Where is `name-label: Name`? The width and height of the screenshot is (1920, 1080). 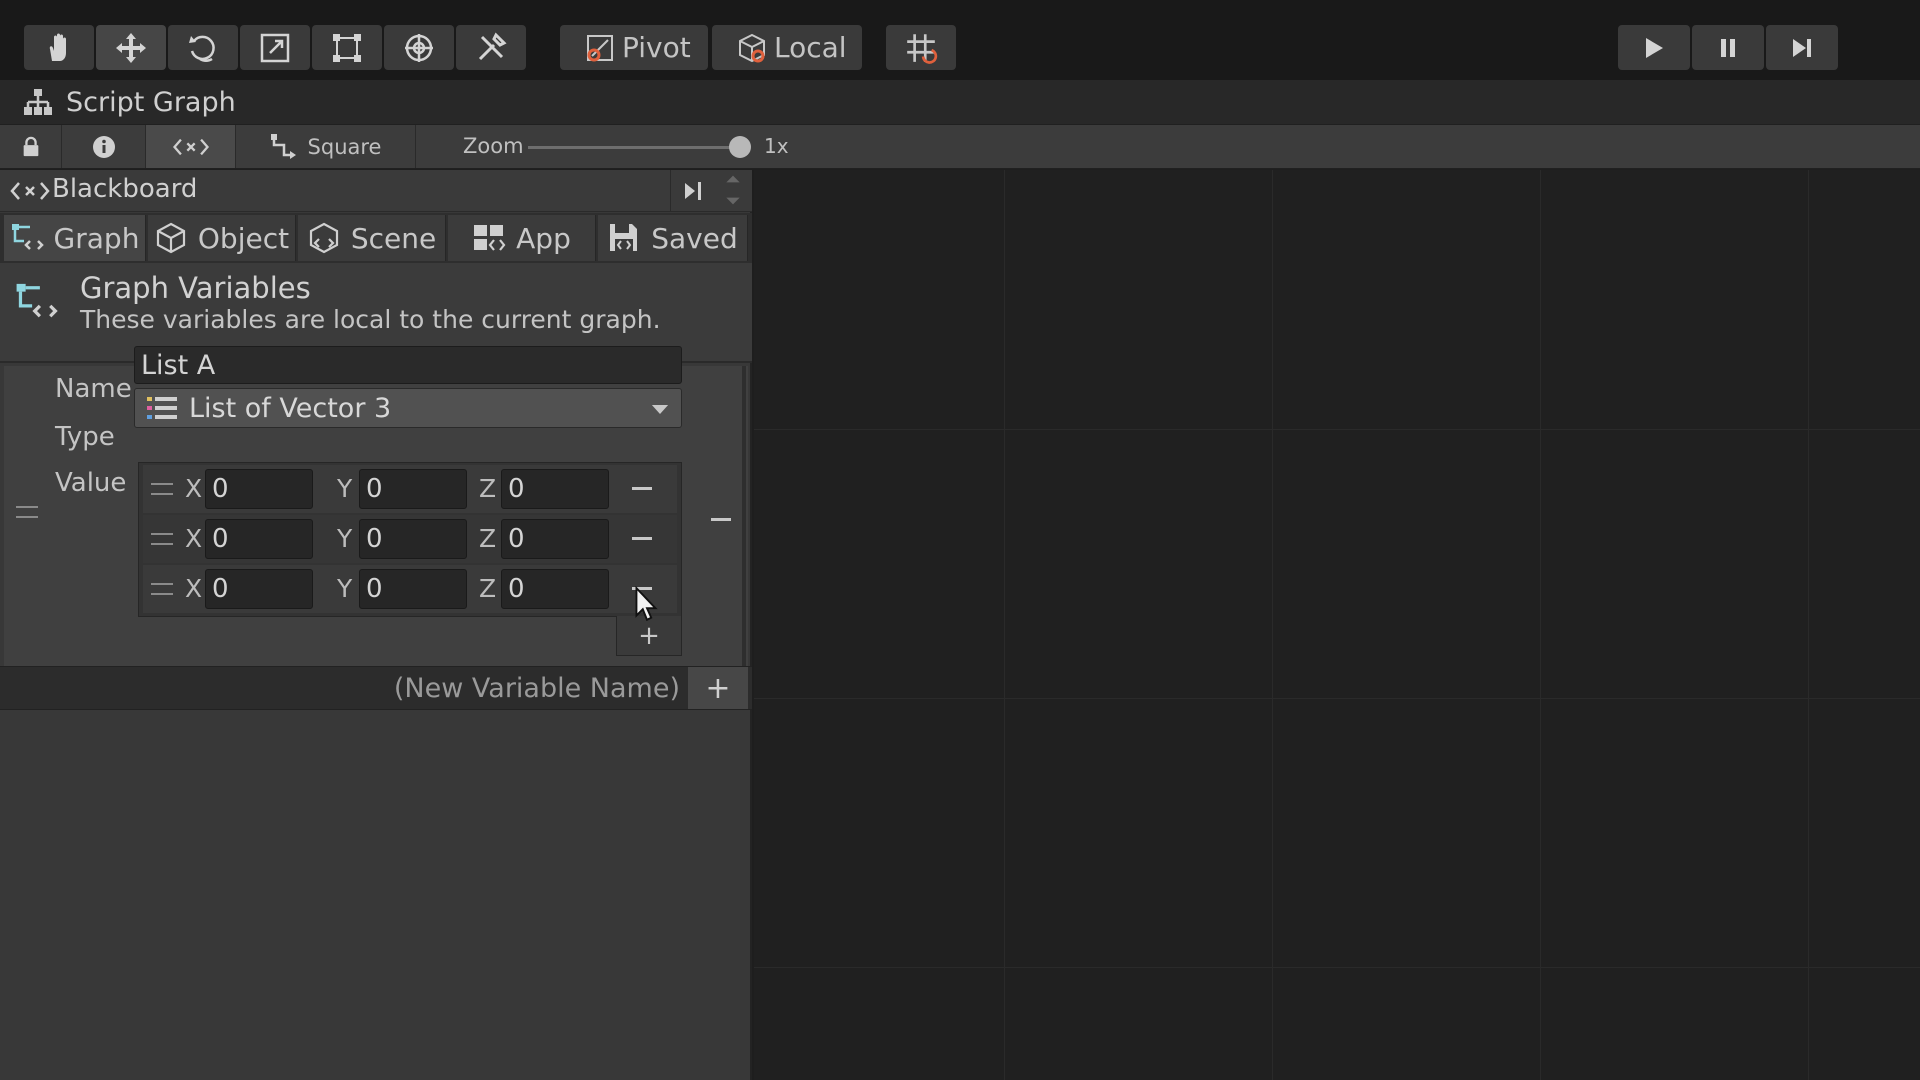
name-label: Name is located at coordinates (93, 389).